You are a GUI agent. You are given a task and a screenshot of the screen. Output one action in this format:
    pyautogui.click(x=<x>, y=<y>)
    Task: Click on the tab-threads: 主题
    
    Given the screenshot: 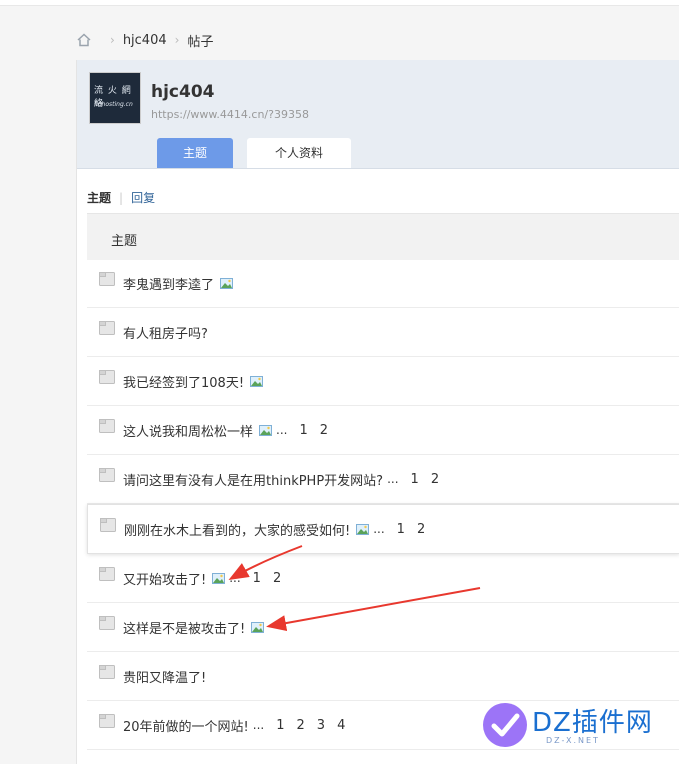 What is the action you would take?
    pyautogui.click(x=195, y=153)
    